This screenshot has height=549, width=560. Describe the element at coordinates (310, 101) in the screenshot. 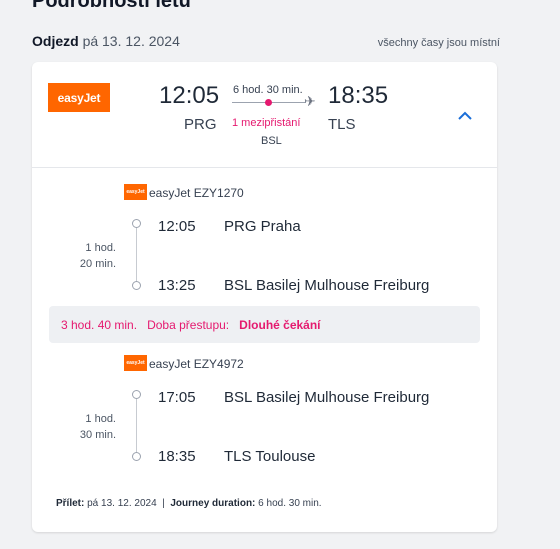

I see `plane-icon: ✈` at that location.